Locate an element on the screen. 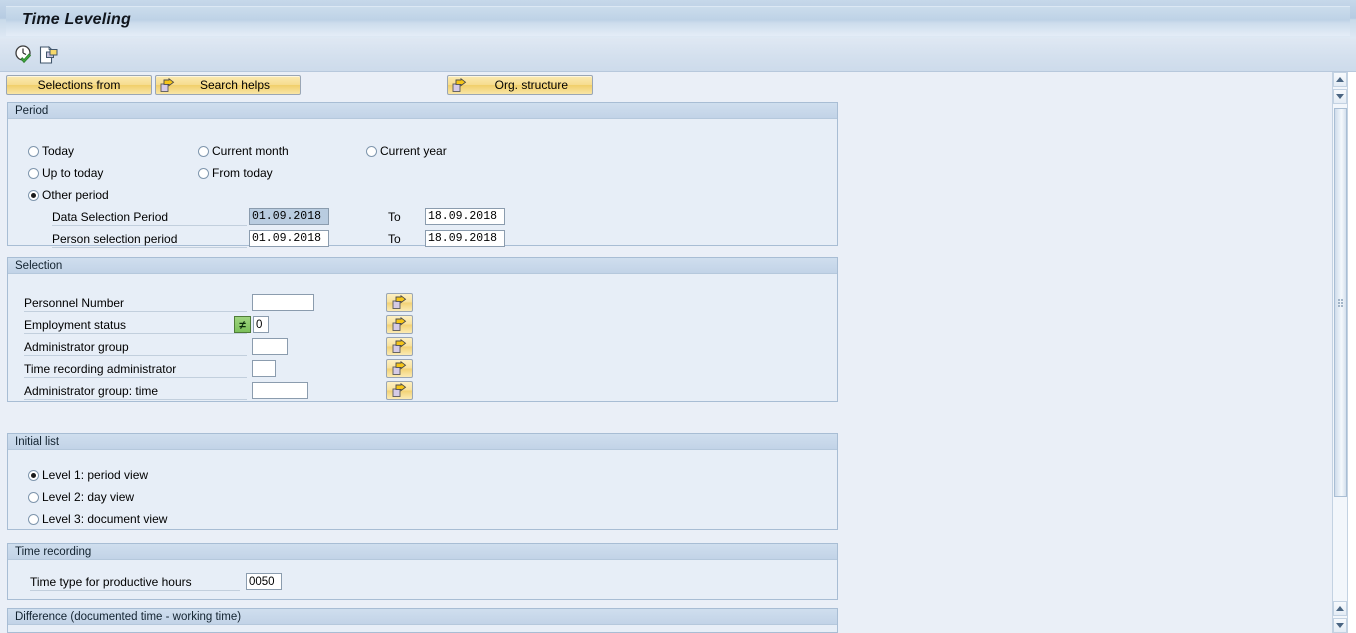  title-bar-inner: Time Leveling is located at coordinates (678, 21).